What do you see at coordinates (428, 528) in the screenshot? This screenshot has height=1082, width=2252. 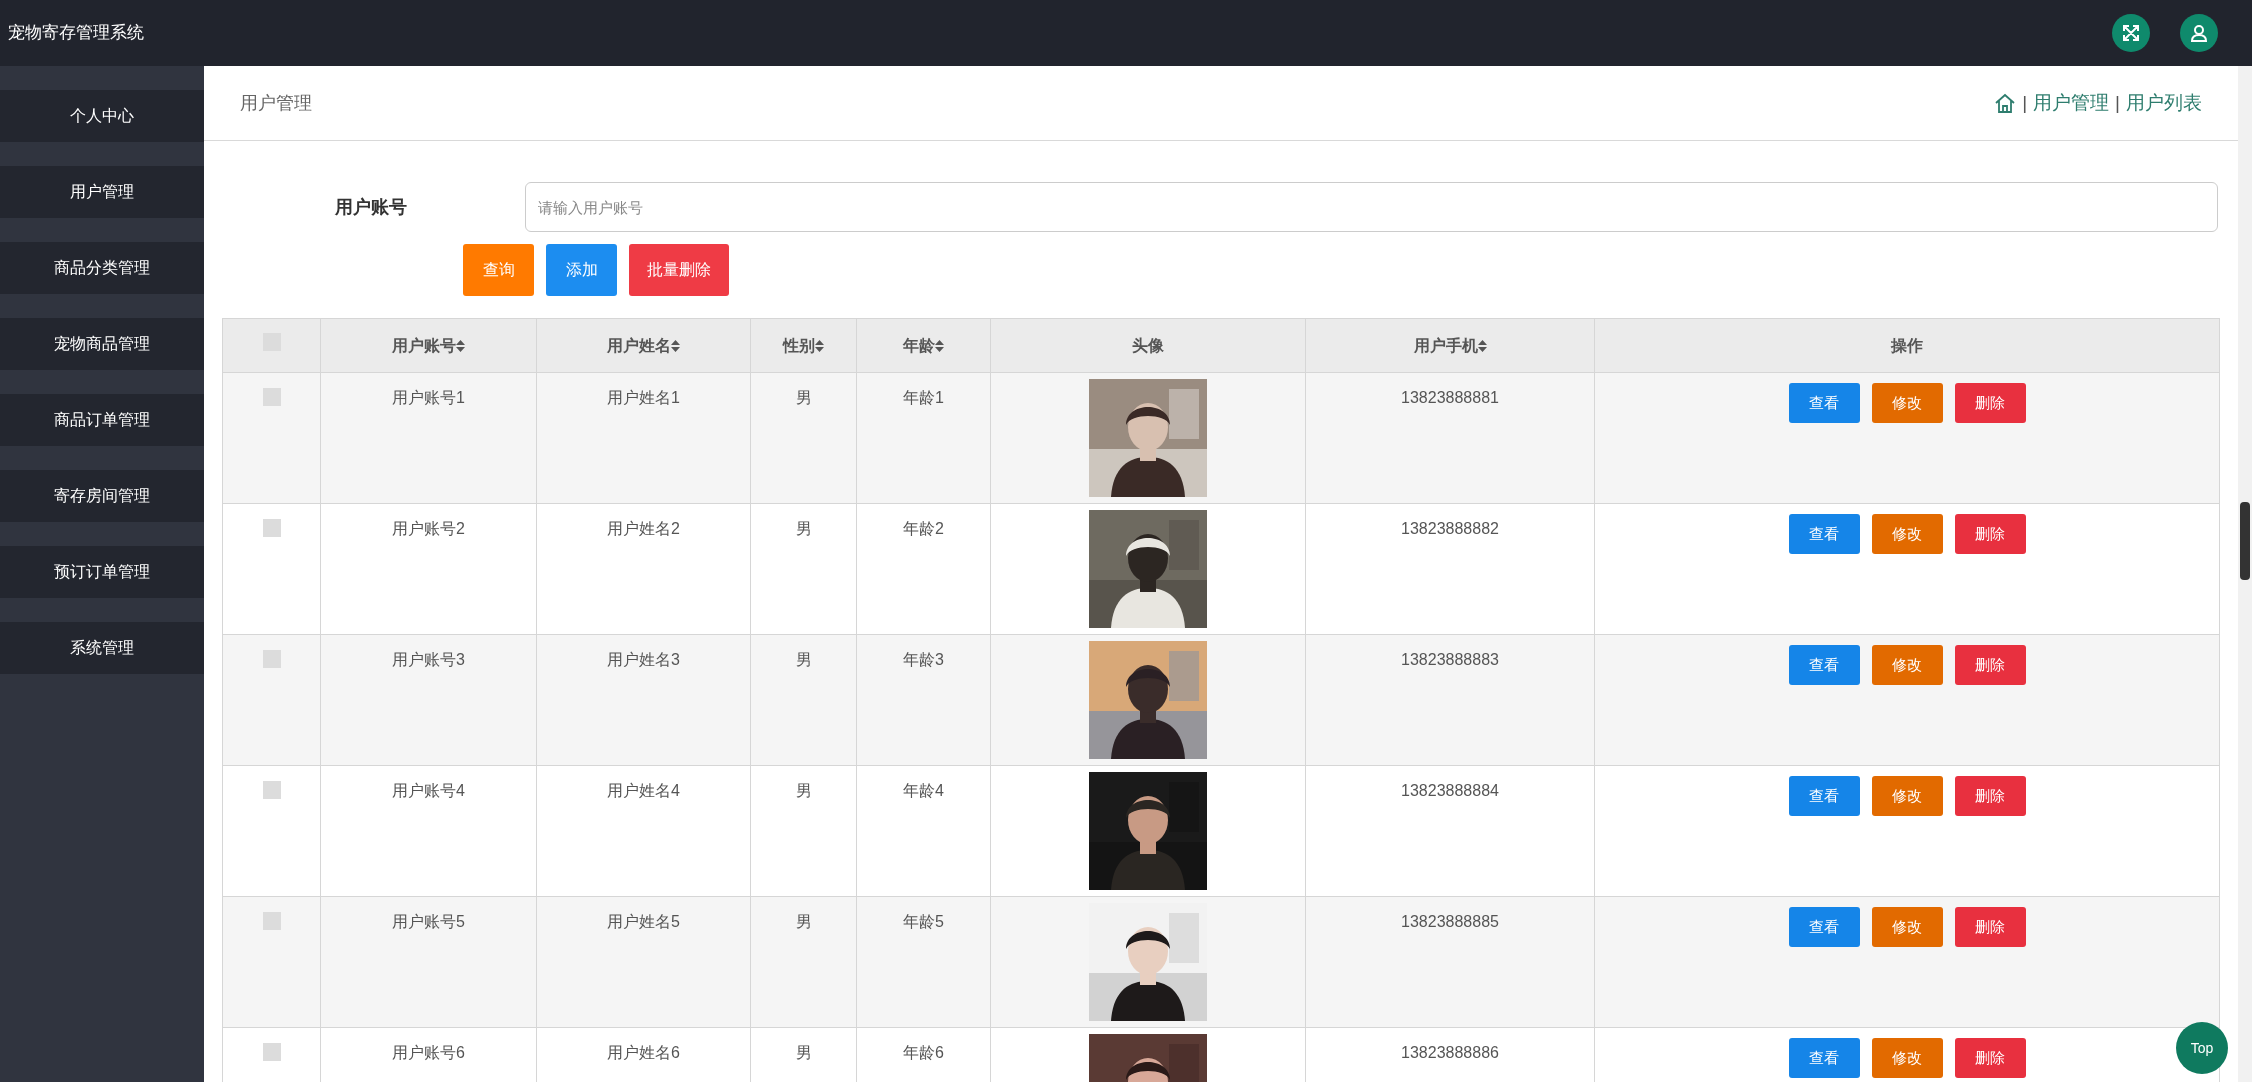 I see `table-cell: 用户账号2` at bounding box center [428, 528].